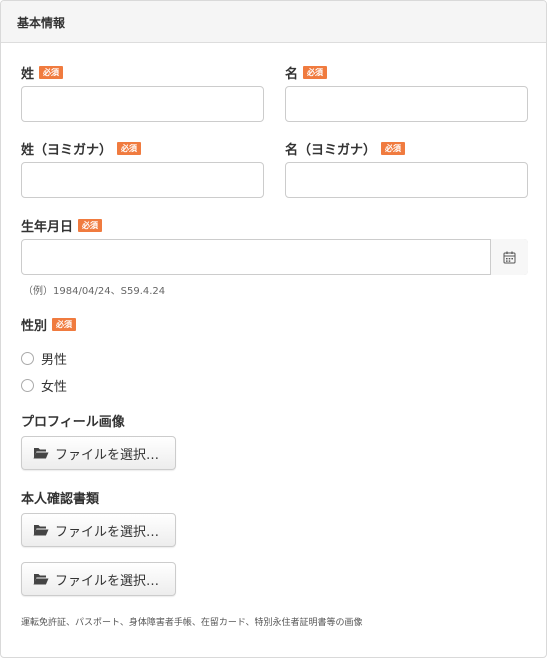 The height and width of the screenshot is (658, 547). I want to click on first-name-label-text: 名, so click(292, 74).